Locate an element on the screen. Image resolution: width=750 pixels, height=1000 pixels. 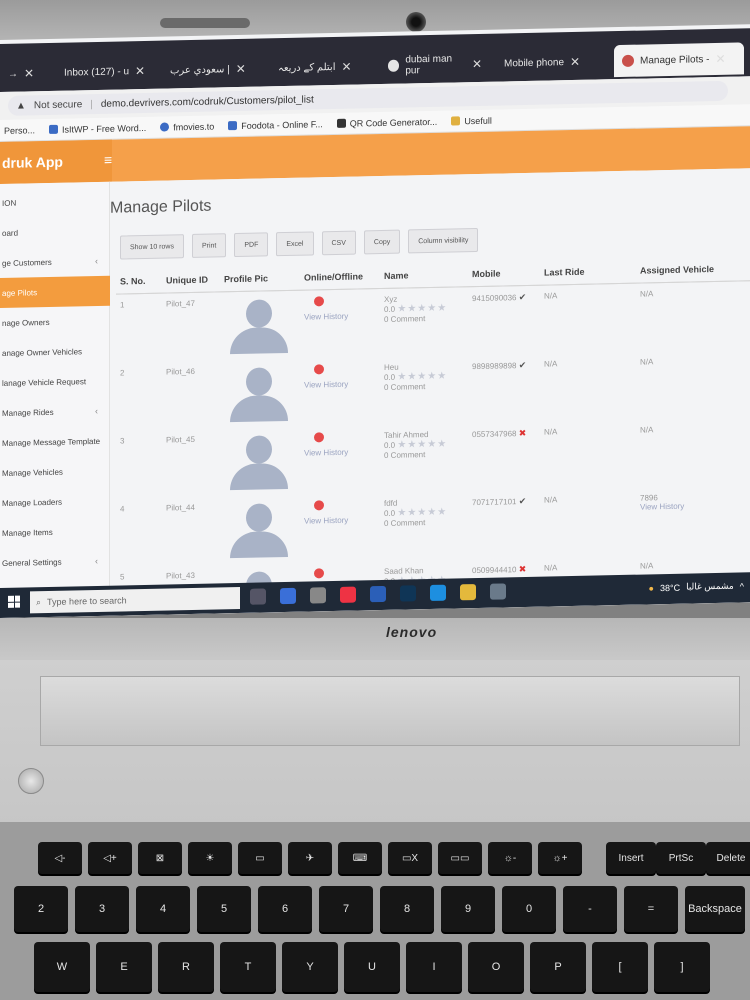
sidebar-item: ION is located at coordinates (55, 202).